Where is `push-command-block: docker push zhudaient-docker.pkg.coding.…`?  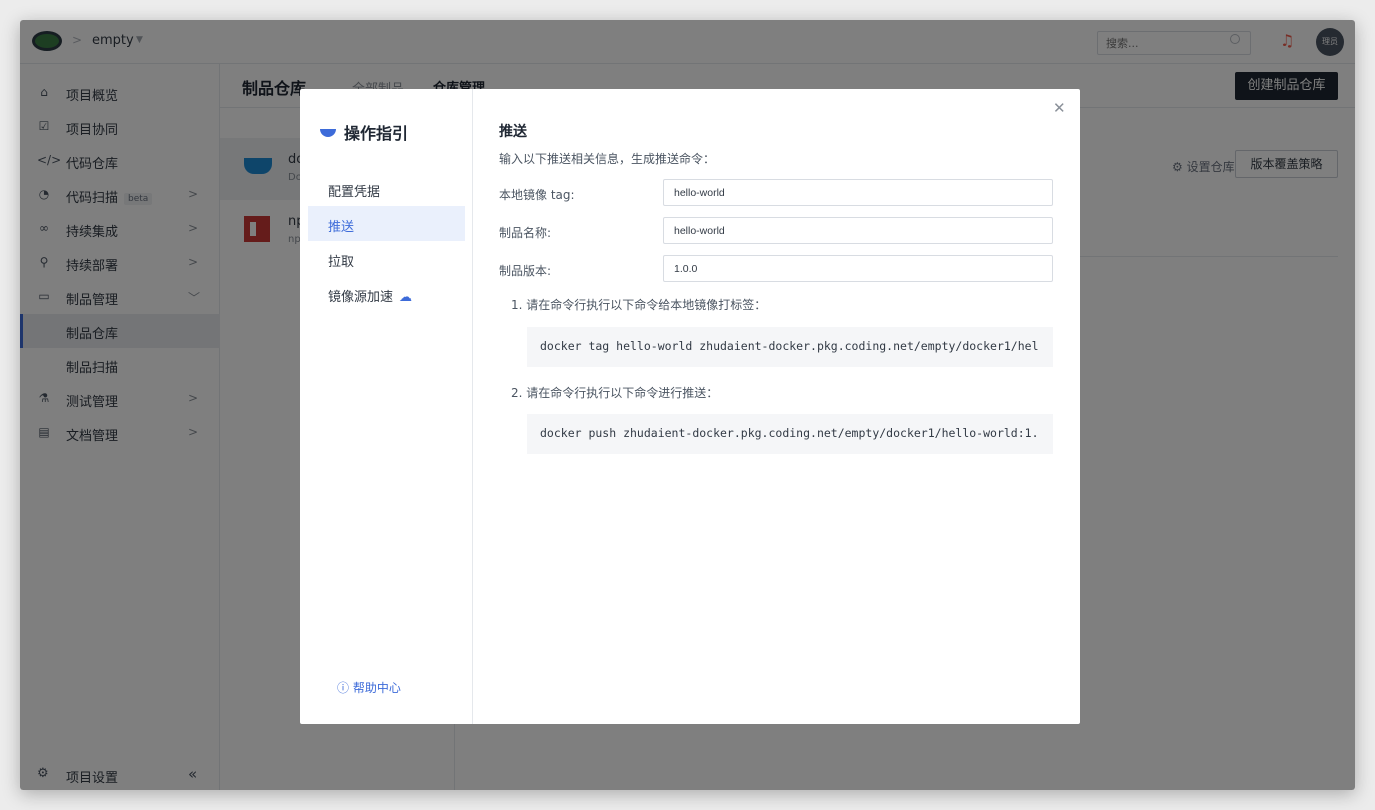 push-command-block: docker push zhudaient-docker.pkg.coding.… is located at coordinates (790, 434).